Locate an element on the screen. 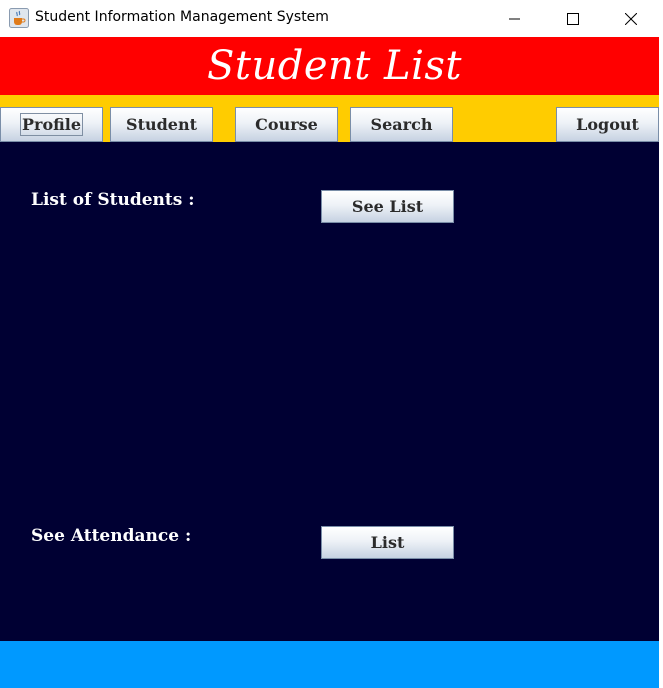 This screenshot has height=688, width=663. close-button is located at coordinates (631, 18).